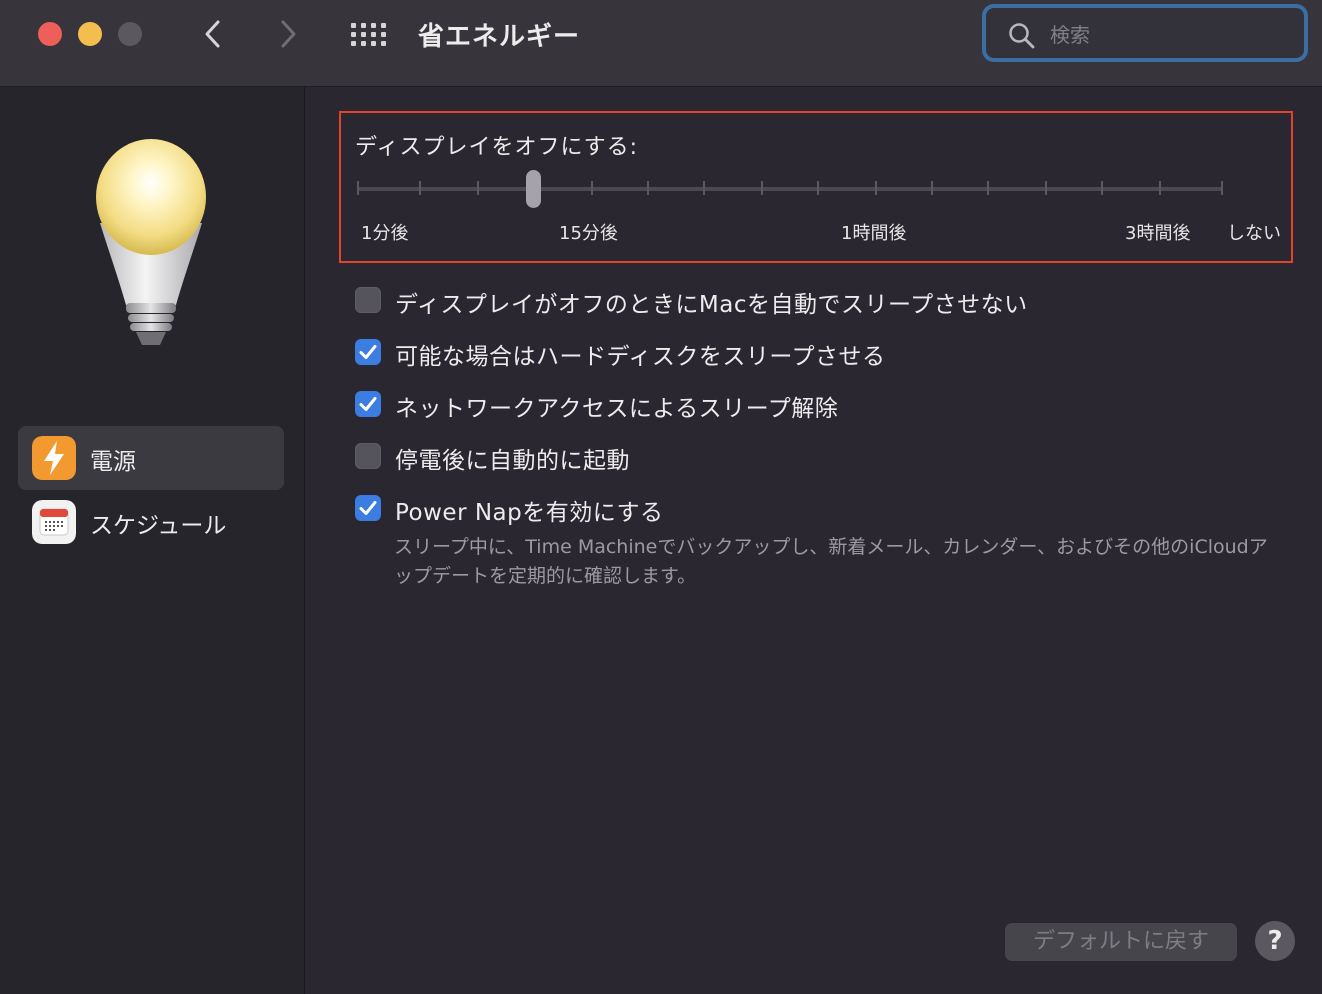 The width and height of the screenshot is (1322, 994). I want to click on grid-icon, so click(368, 34).